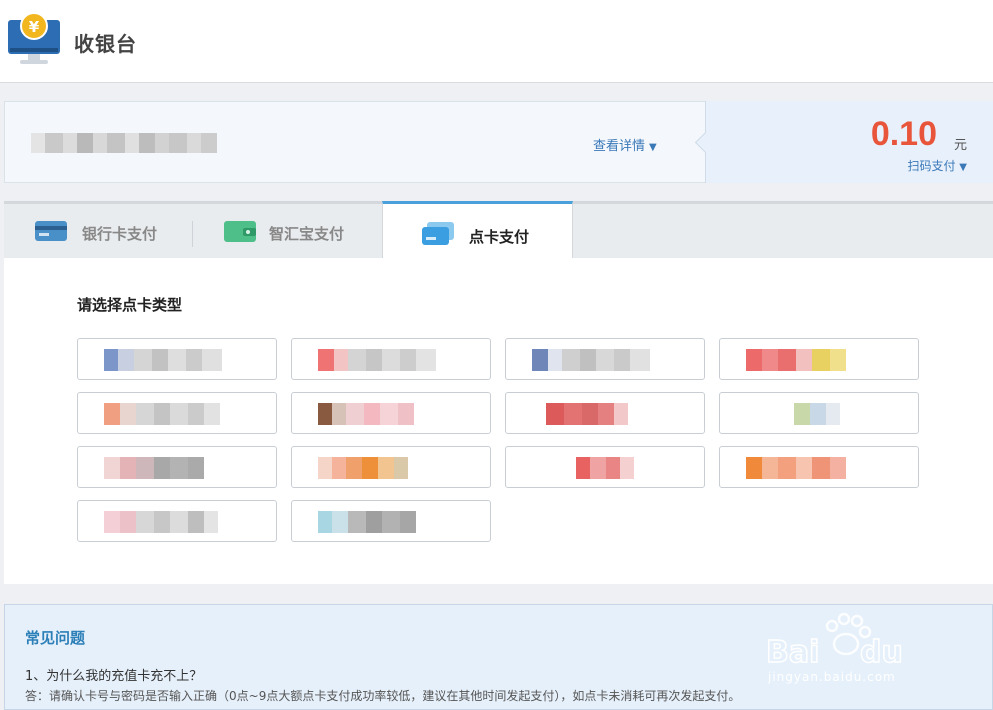 The image size is (993, 710). Describe the element at coordinates (499, 237) in the screenshot. I see `tab-label: 点卡支付` at that location.